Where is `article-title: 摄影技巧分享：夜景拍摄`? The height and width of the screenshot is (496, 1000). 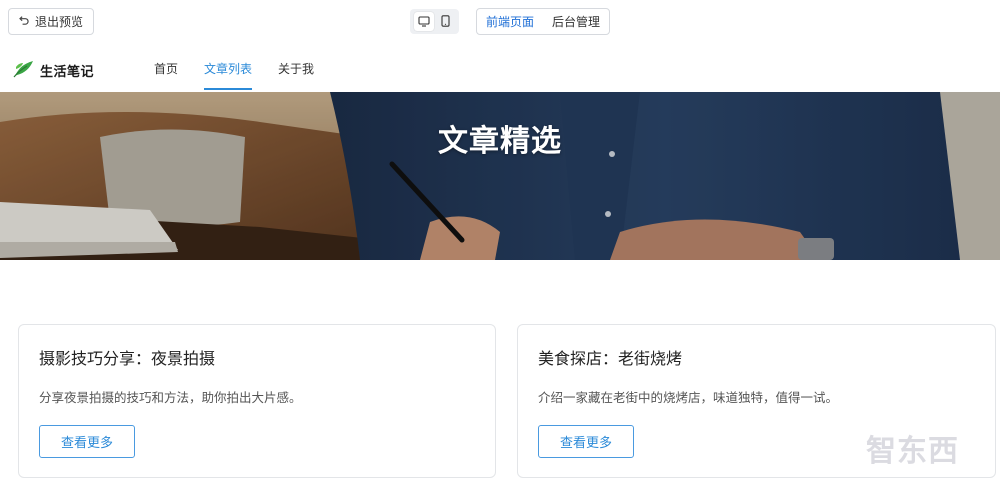
article-title: 摄影技巧分享：夜景拍摄 is located at coordinates (127, 357).